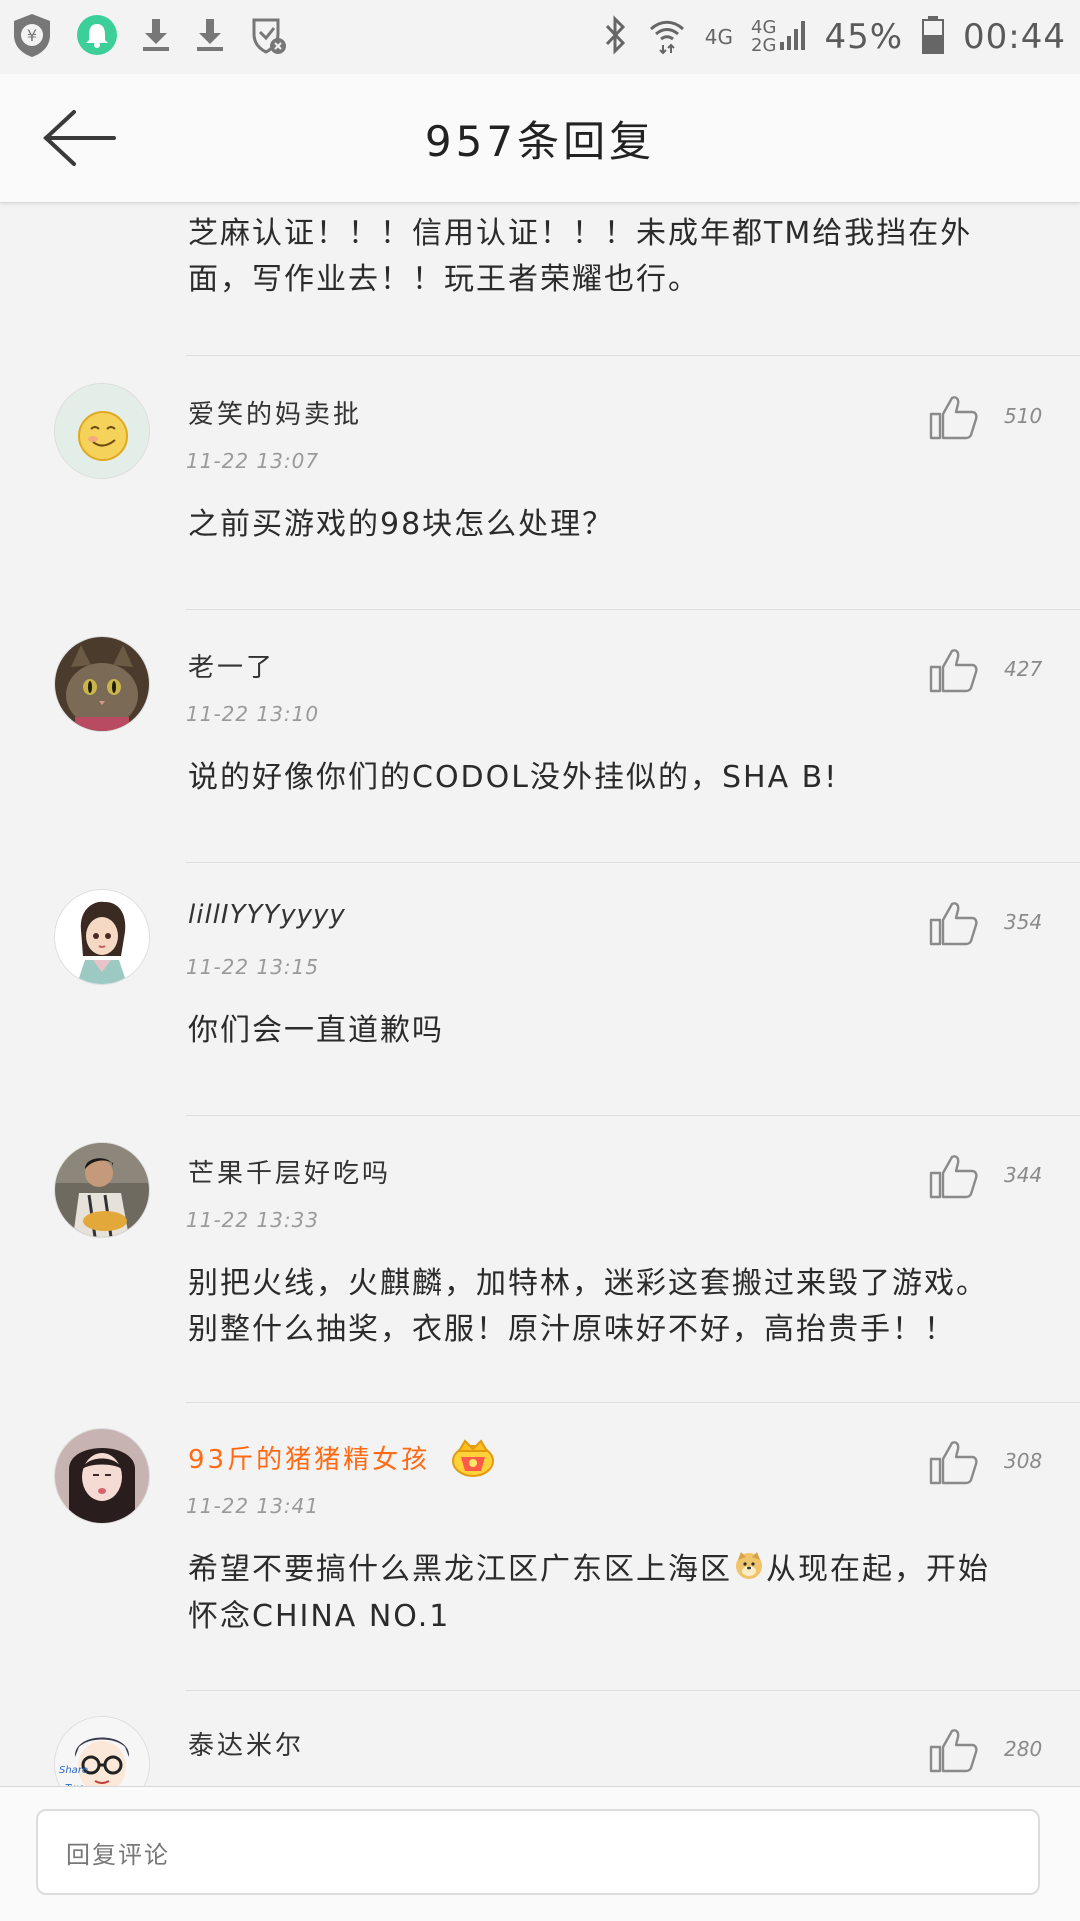  Describe the element at coordinates (616, 37) in the screenshot. I see `bluetooth-icon` at that location.